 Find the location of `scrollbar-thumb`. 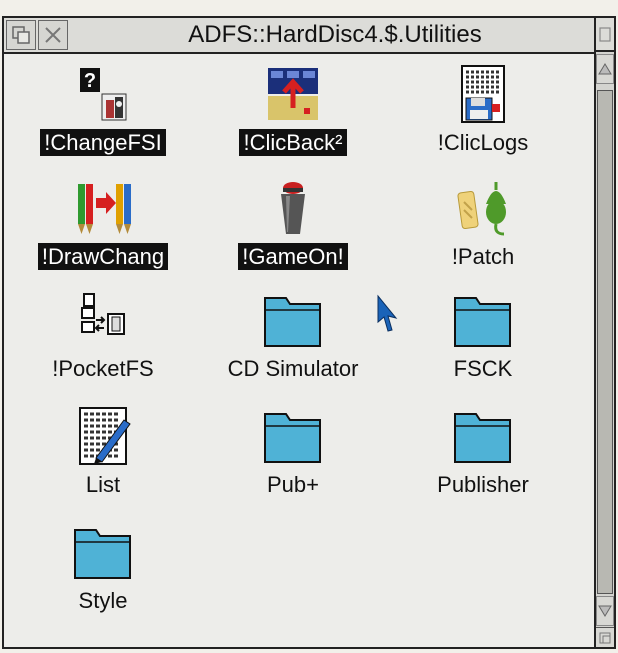

scrollbar-thumb is located at coordinates (605, 342).